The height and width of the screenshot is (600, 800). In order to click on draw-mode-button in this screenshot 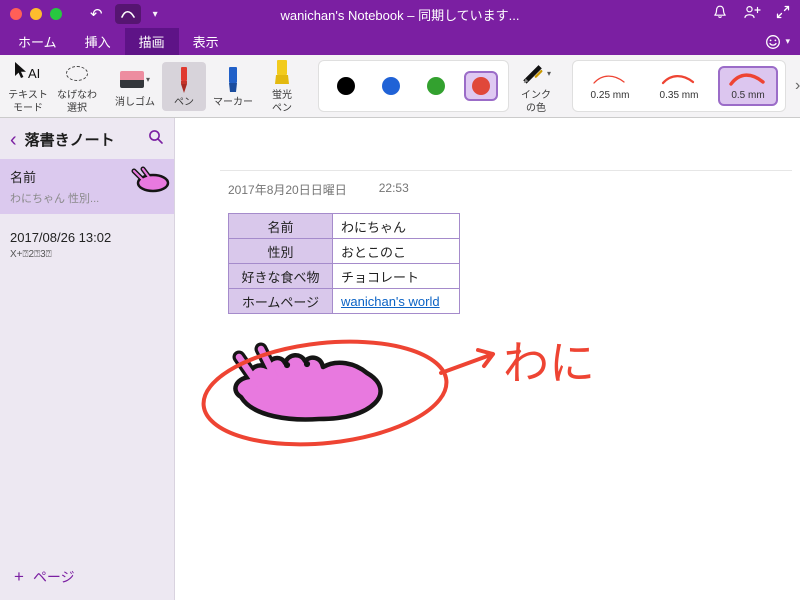, I will do `click(127, 14)`.